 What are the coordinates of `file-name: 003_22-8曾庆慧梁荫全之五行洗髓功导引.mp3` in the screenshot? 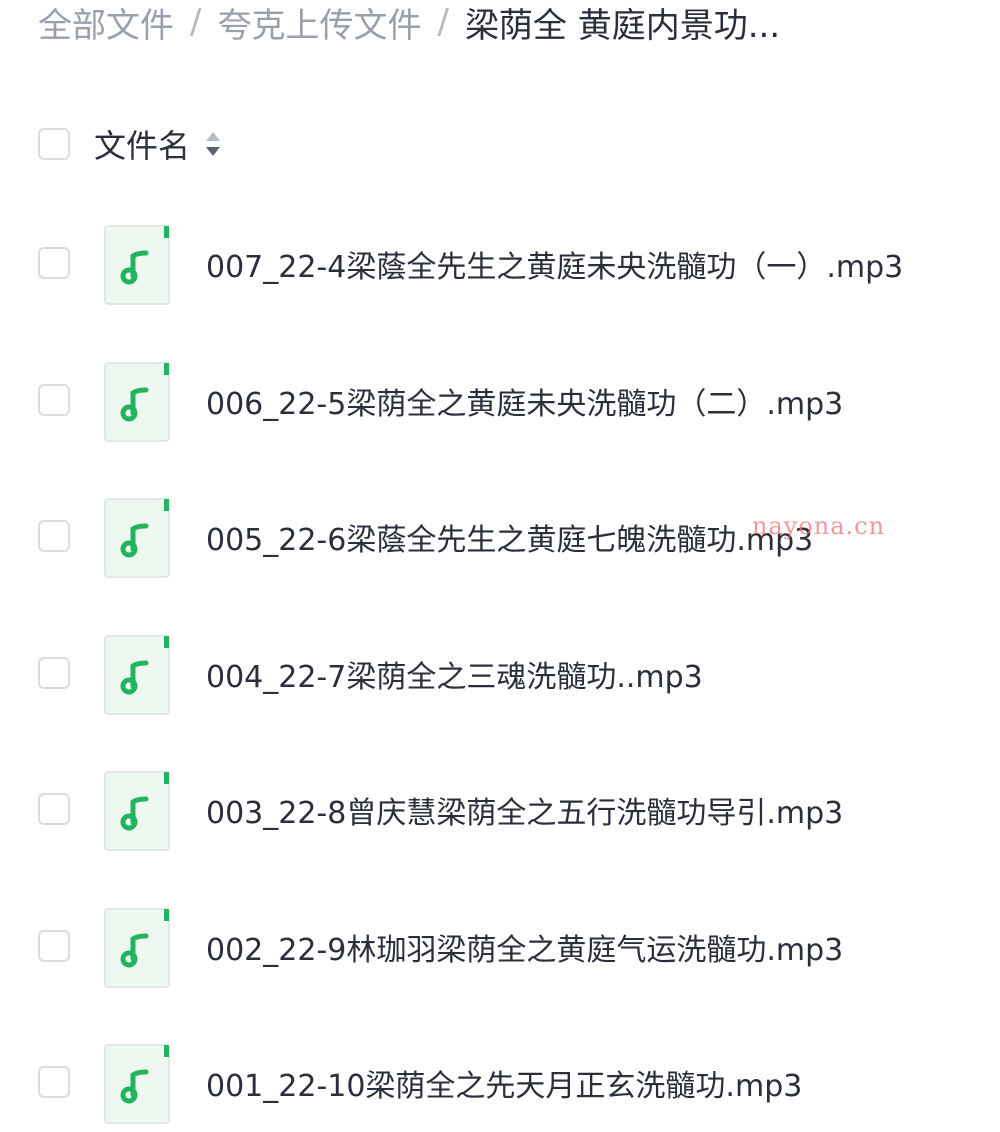 It's located at (524, 810).